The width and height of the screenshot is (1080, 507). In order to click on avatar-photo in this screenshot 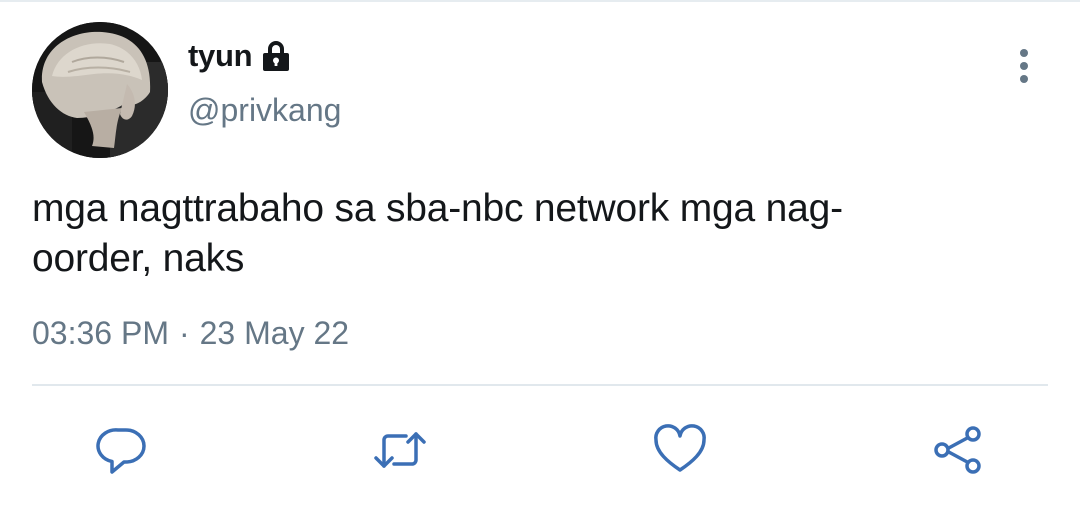, I will do `click(100, 90)`.